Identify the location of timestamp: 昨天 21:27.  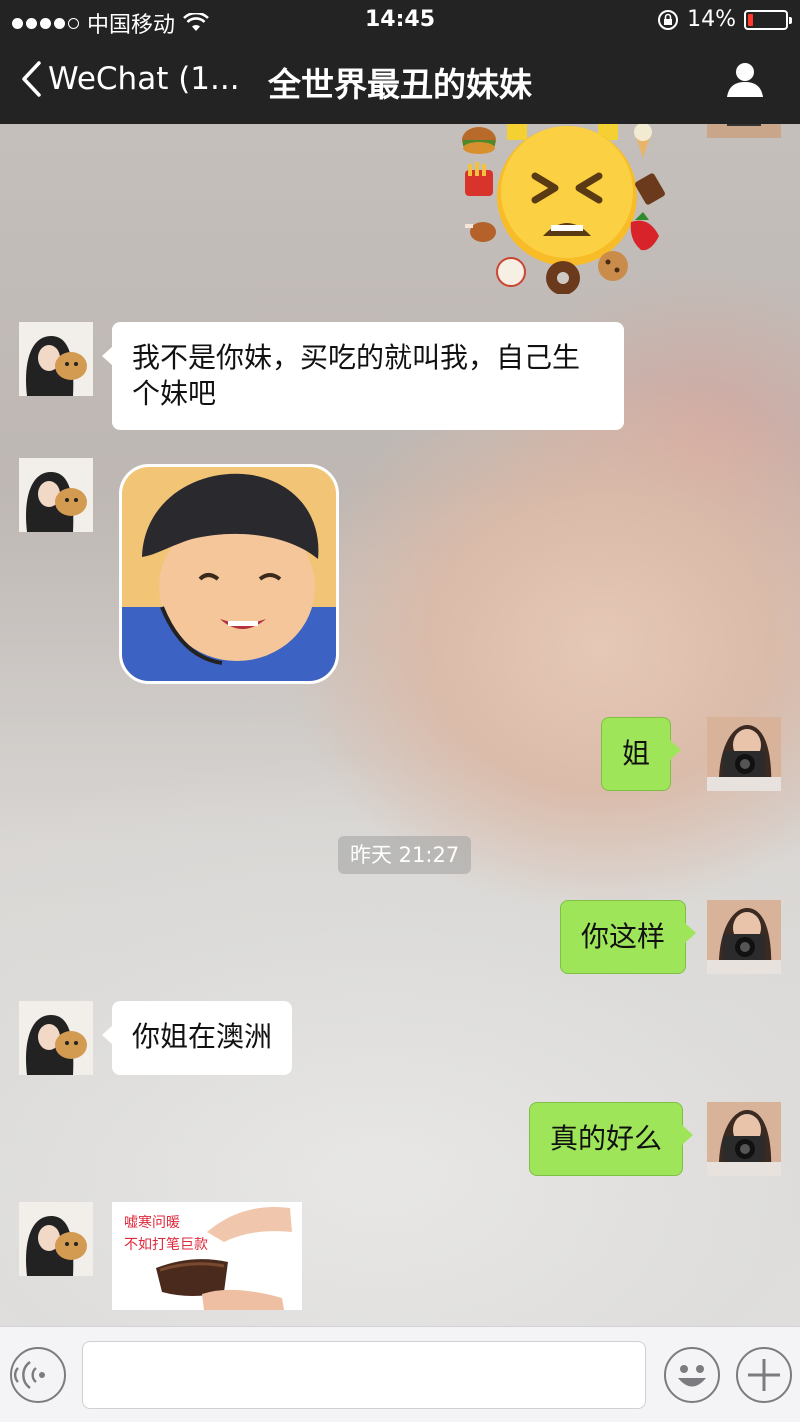
(405, 855).